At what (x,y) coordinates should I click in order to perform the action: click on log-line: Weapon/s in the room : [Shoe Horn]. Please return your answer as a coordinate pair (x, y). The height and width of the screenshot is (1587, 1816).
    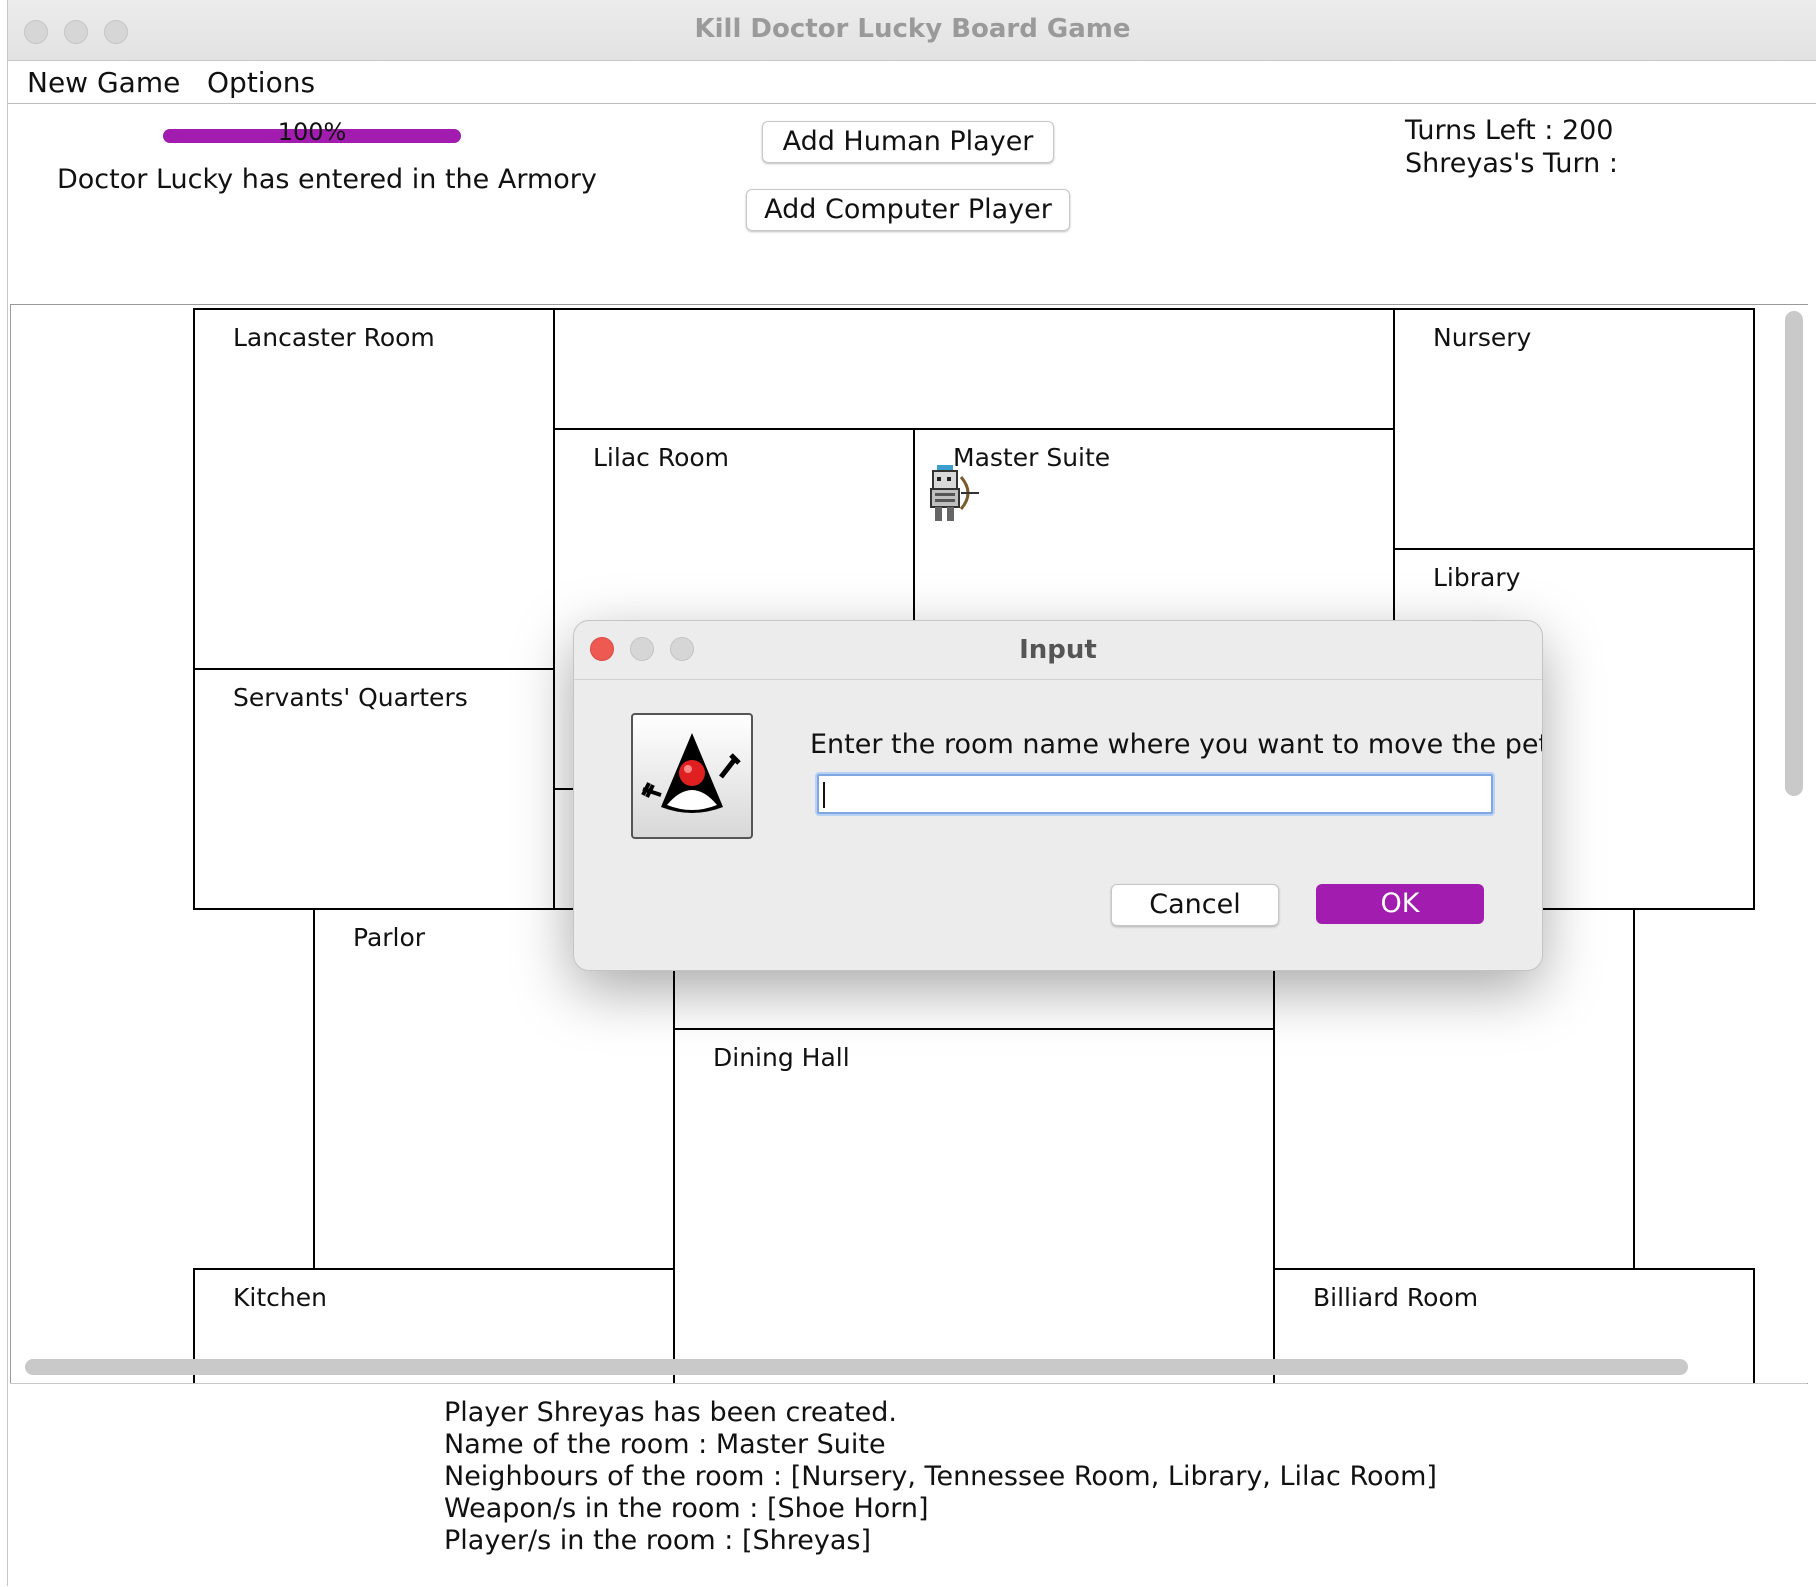
    Looking at the image, I should click on (686, 1508).